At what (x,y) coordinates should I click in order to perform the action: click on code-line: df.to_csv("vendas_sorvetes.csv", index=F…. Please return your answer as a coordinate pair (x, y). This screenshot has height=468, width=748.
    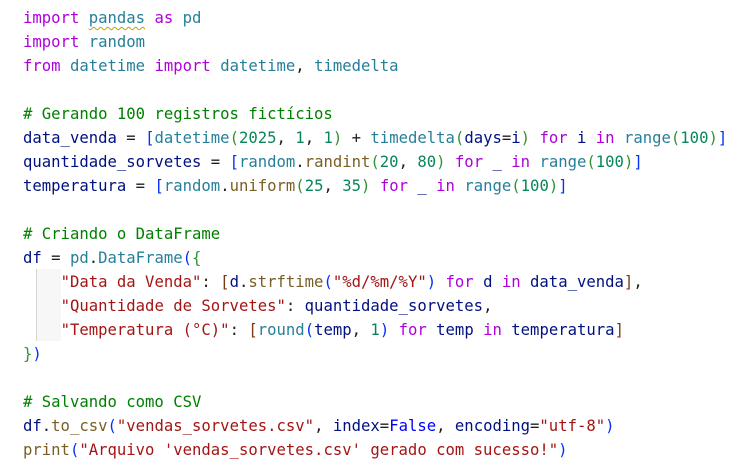
    Looking at the image, I should click on (319, 426).